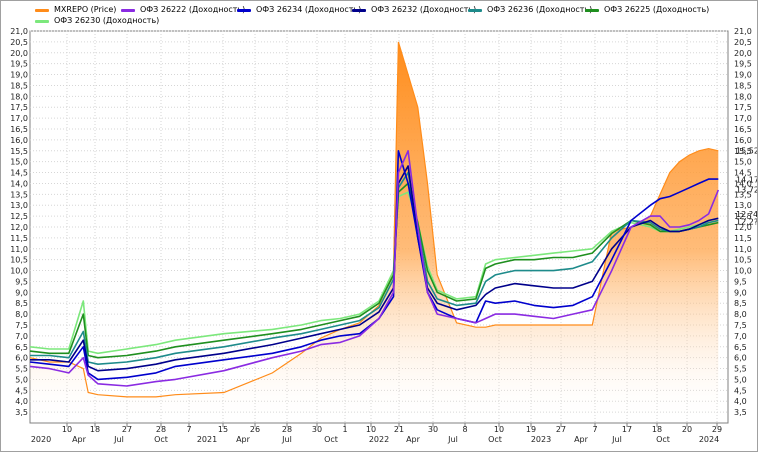 The height and width of the screenshot is (452, 758). What do you see at coordinates (207, 439) in the screenshot?
I see `x-month-tick-label: 2021` at bounding box center [207, 439].